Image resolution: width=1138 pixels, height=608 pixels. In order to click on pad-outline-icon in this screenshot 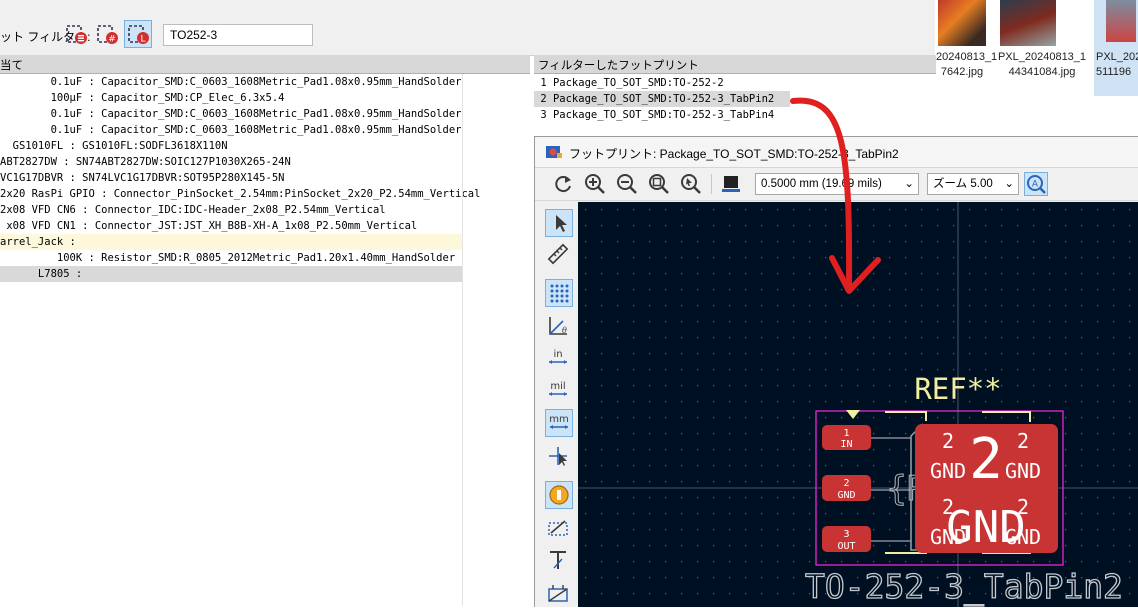, I will do `click(559, 495)`.